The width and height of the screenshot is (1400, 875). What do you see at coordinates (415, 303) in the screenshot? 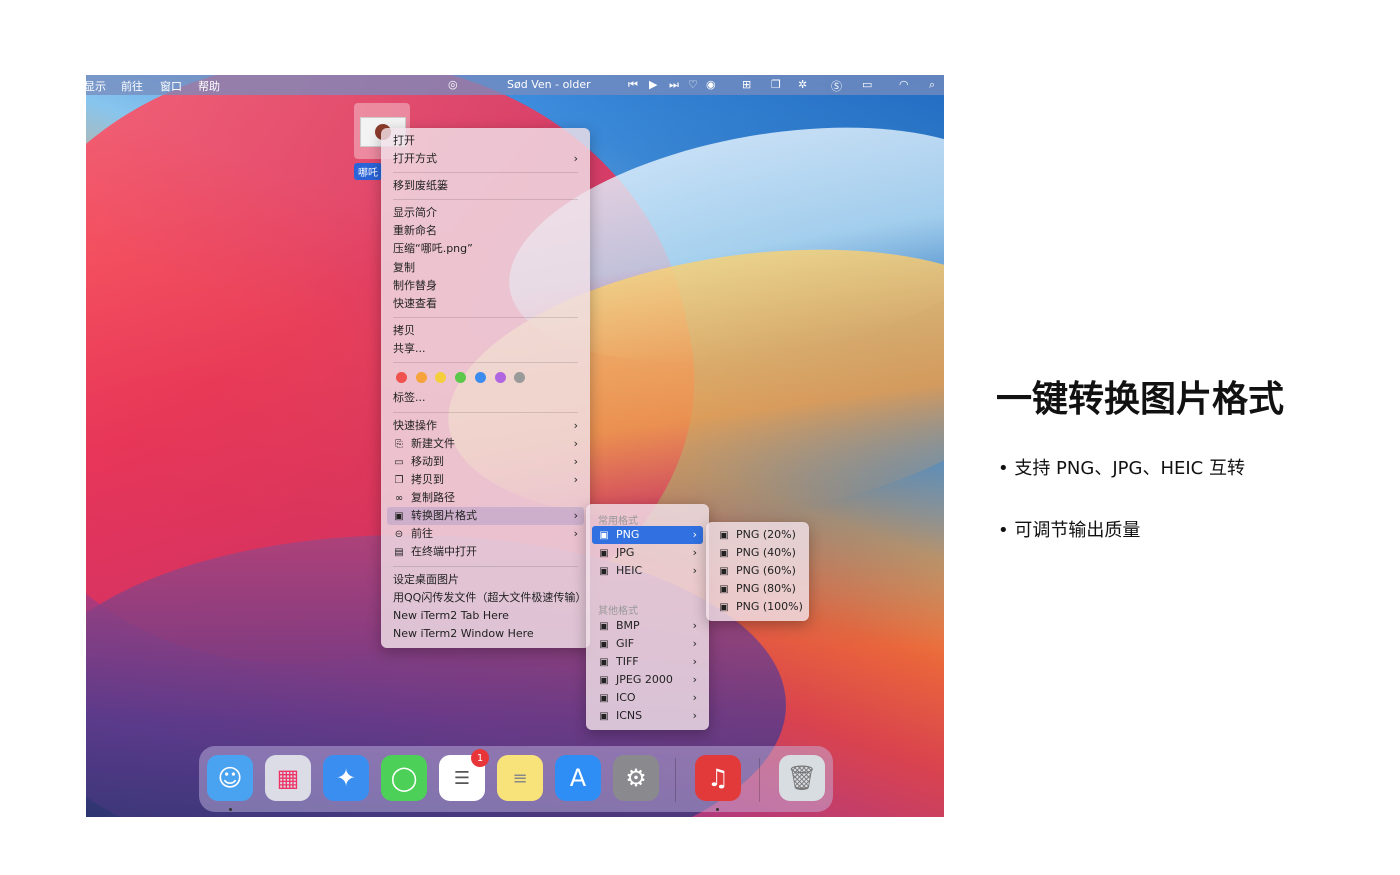
I see `menu-item-label: 快速查看` at bounding box center [415, 303].